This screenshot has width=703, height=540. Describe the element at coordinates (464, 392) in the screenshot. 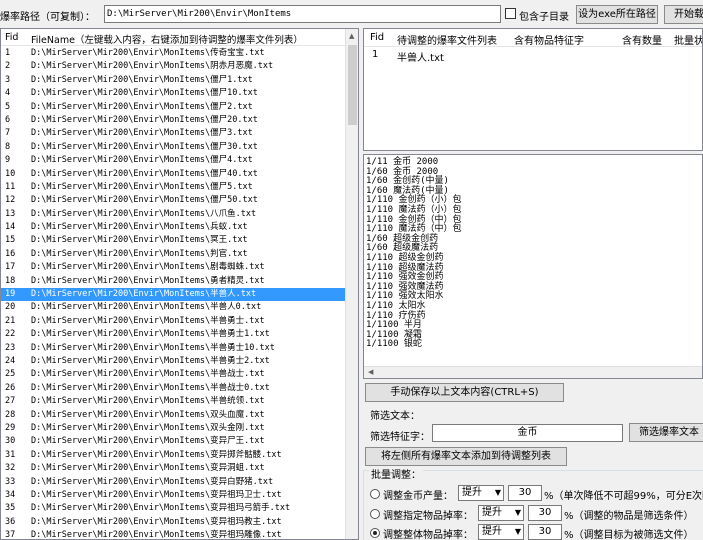

I see `save-content-button: 手动保存以上文本内容(CTRL+S)` at that location.